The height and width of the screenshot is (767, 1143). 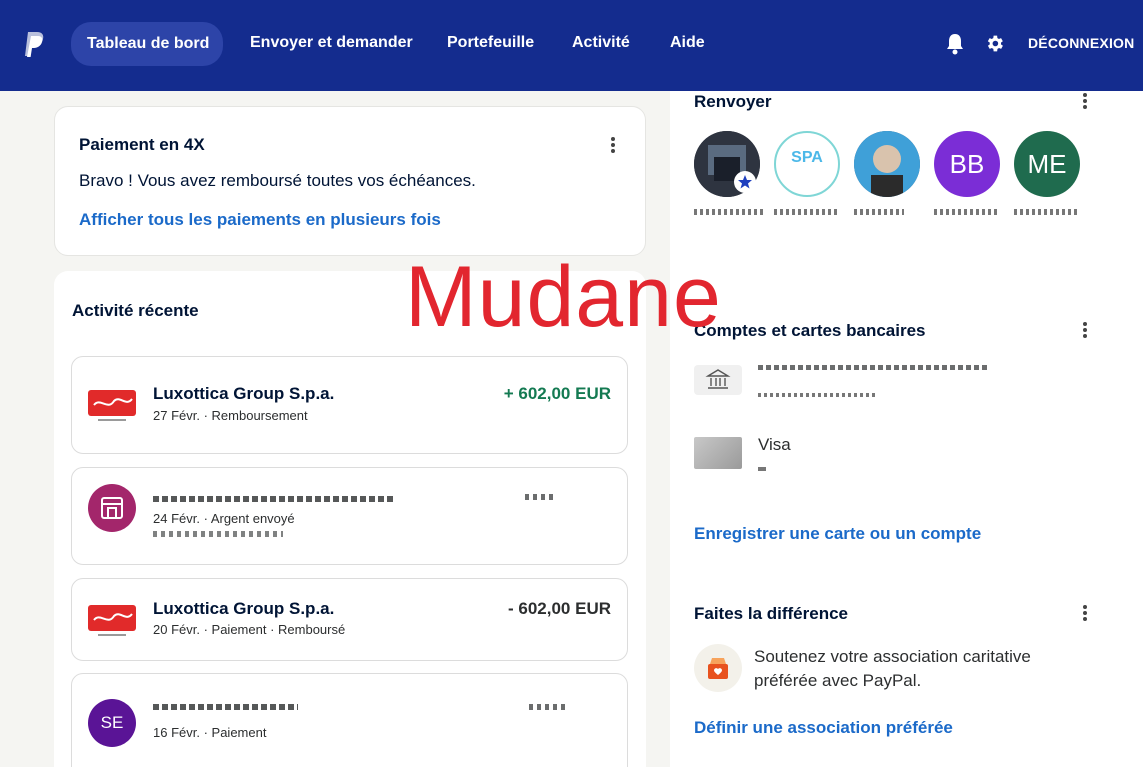 I want to click on set-charity-link: Définir une association préférée, so click(x=823, y=728).